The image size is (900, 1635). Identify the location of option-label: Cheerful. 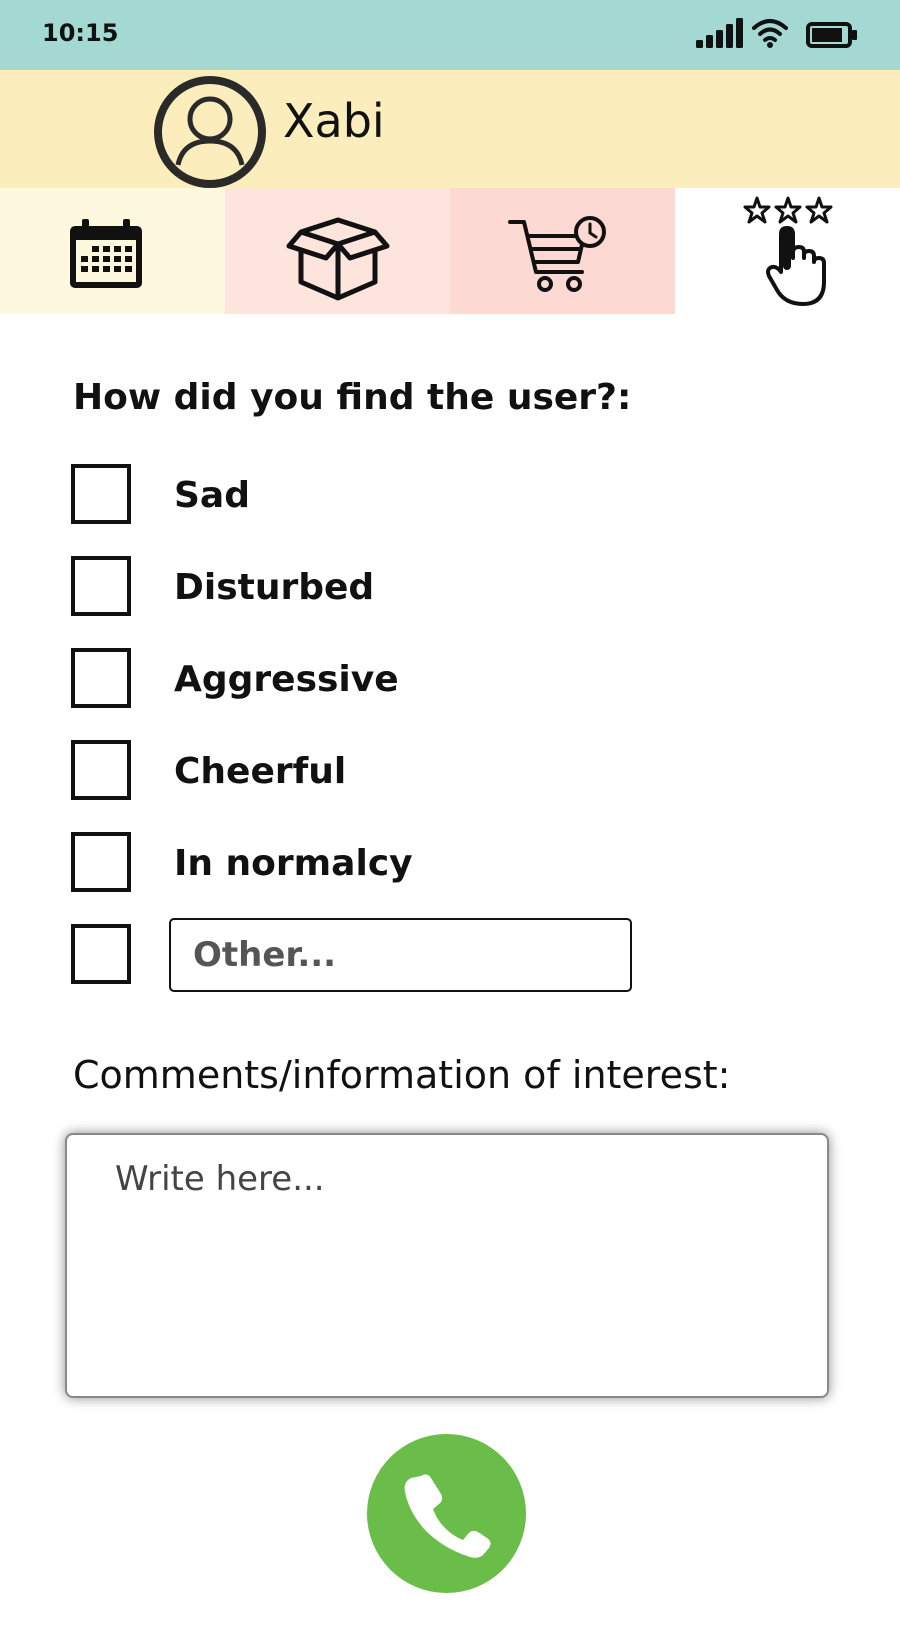
(260, 771).